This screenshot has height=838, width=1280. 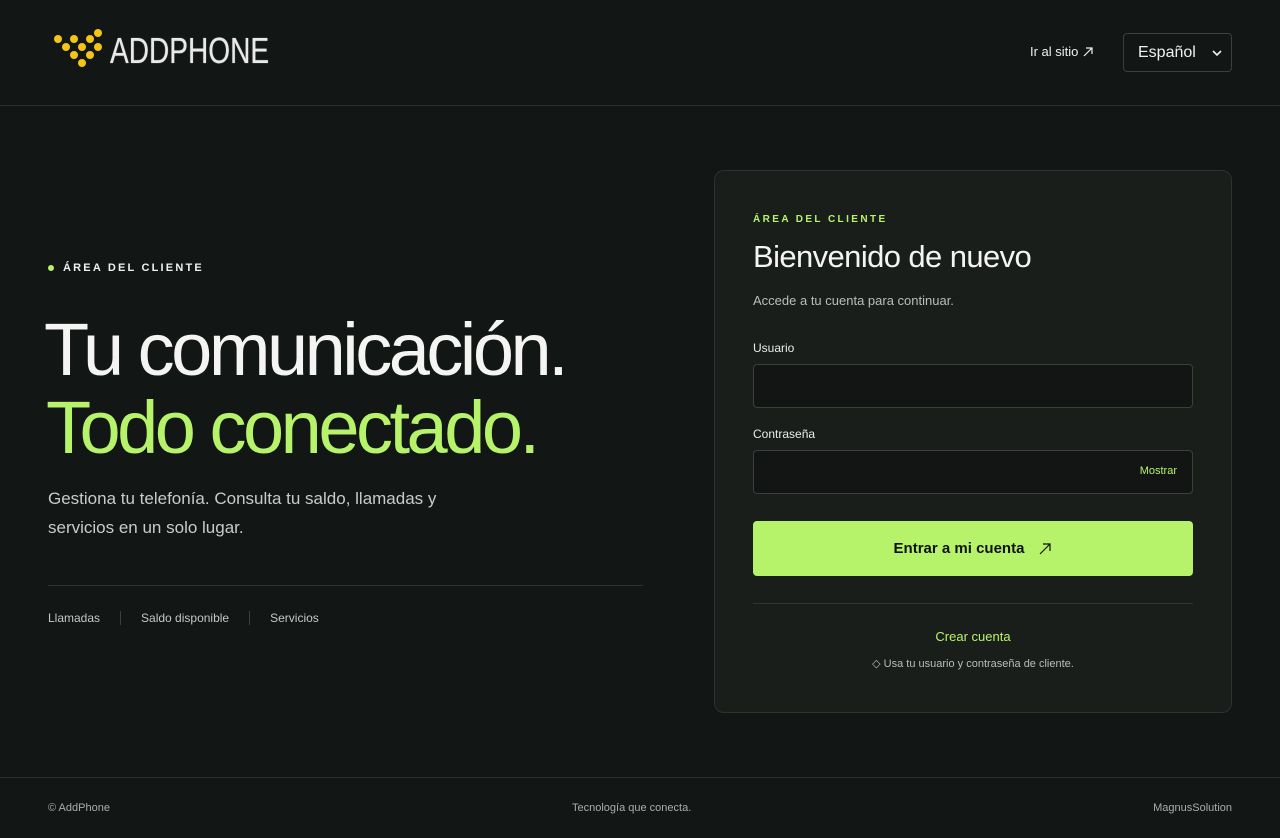 What do you see at coordinates (820, 219) in the screenshot?
I see `login-eyebrow: ÁREA DEL CLIENTE` at bounding box center [820, 219].